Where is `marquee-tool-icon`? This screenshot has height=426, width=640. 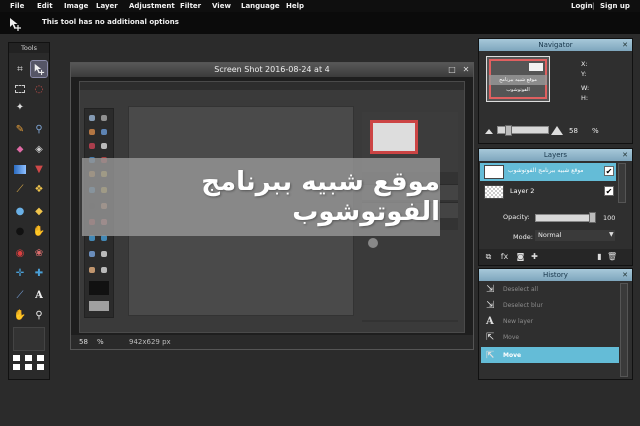
marquee-tool-icon is located at coordinates (20, 89).